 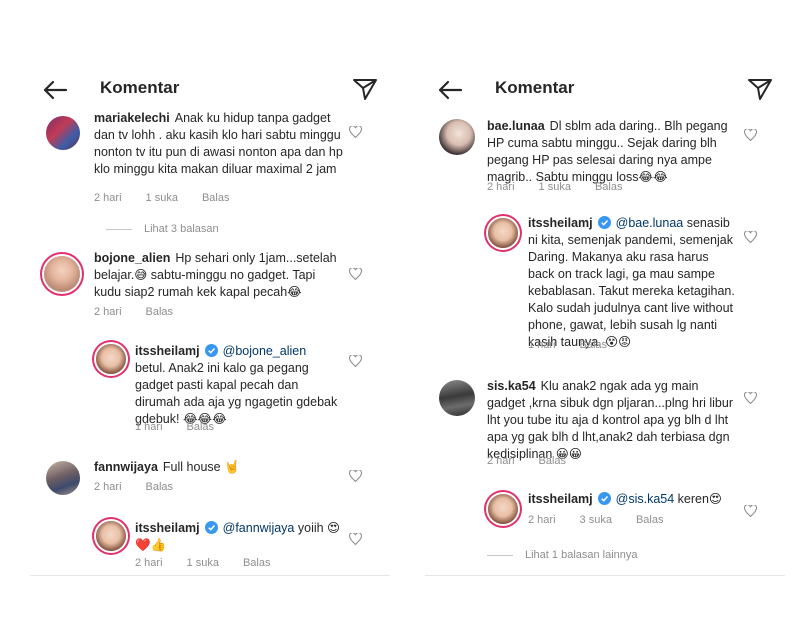 What do you see at coordinates (511, 386) in the screenshot?
I see `username: sis.ka54` at bounding box center [511, 386].